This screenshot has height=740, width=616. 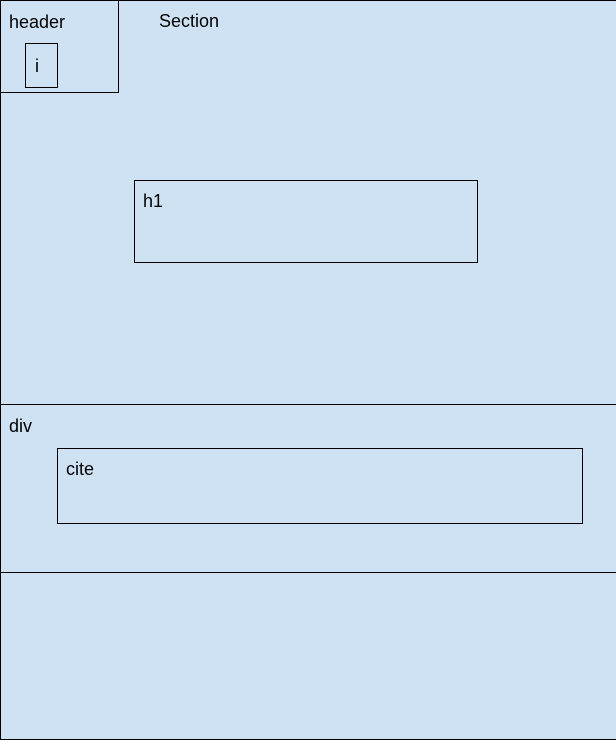 I want to click on header-label: header, so click(x=37, y=22).